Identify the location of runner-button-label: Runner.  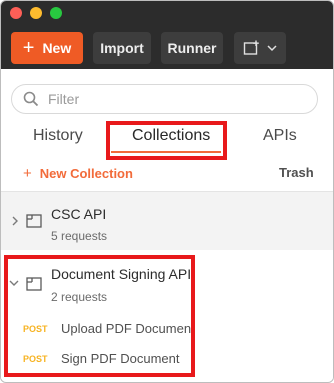
(192, 48).